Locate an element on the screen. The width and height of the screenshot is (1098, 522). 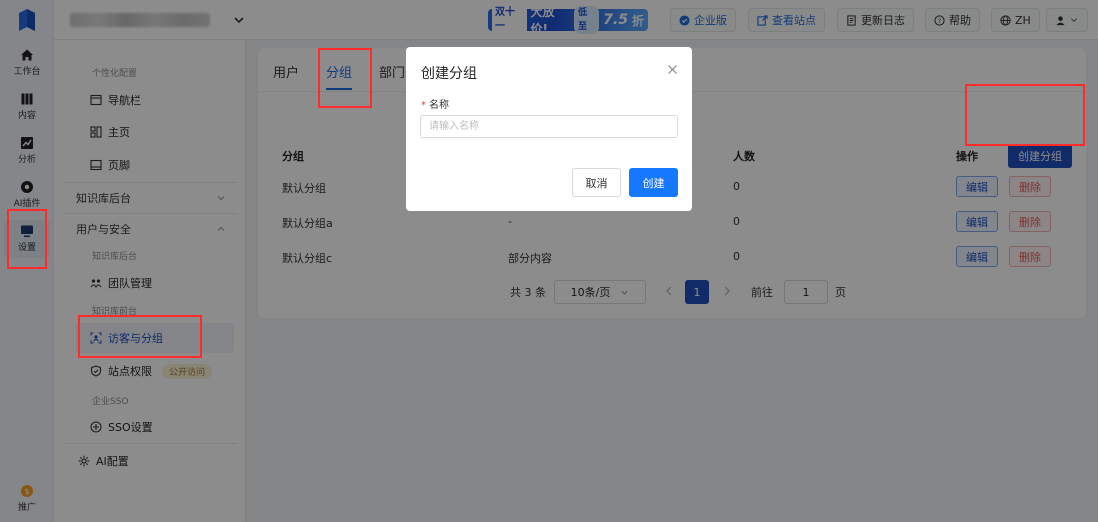
cancel-button: 取消 is located at coordinates (596, 182).